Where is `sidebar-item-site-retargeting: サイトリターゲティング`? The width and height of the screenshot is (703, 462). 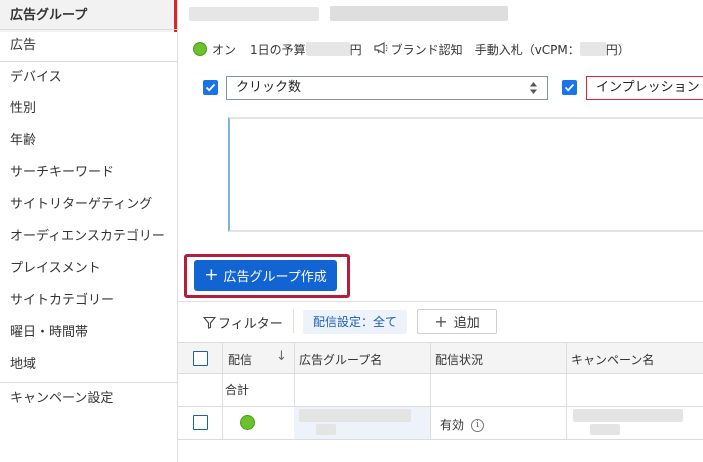
sidebar-item-site-retargeting: サイトリターゲティング is located at coordinates (88, 205).